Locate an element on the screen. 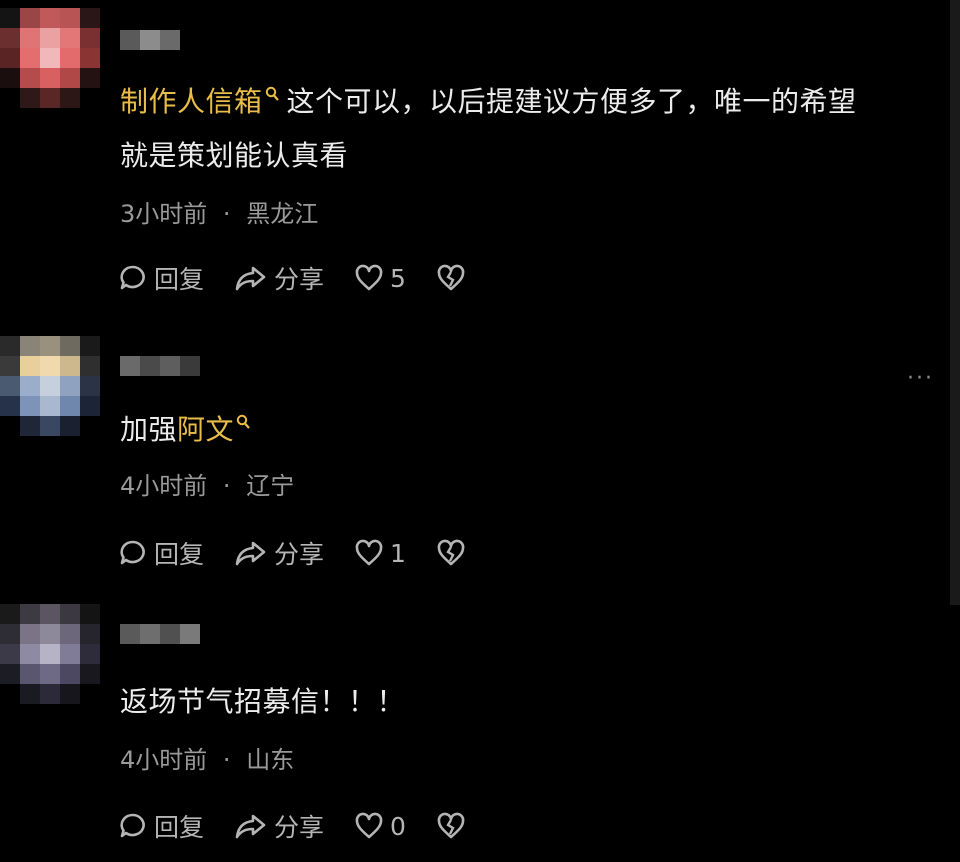 The width and height of the screenshot is (960, 862). location: 辽宁 is located at coordinates (270, 486).